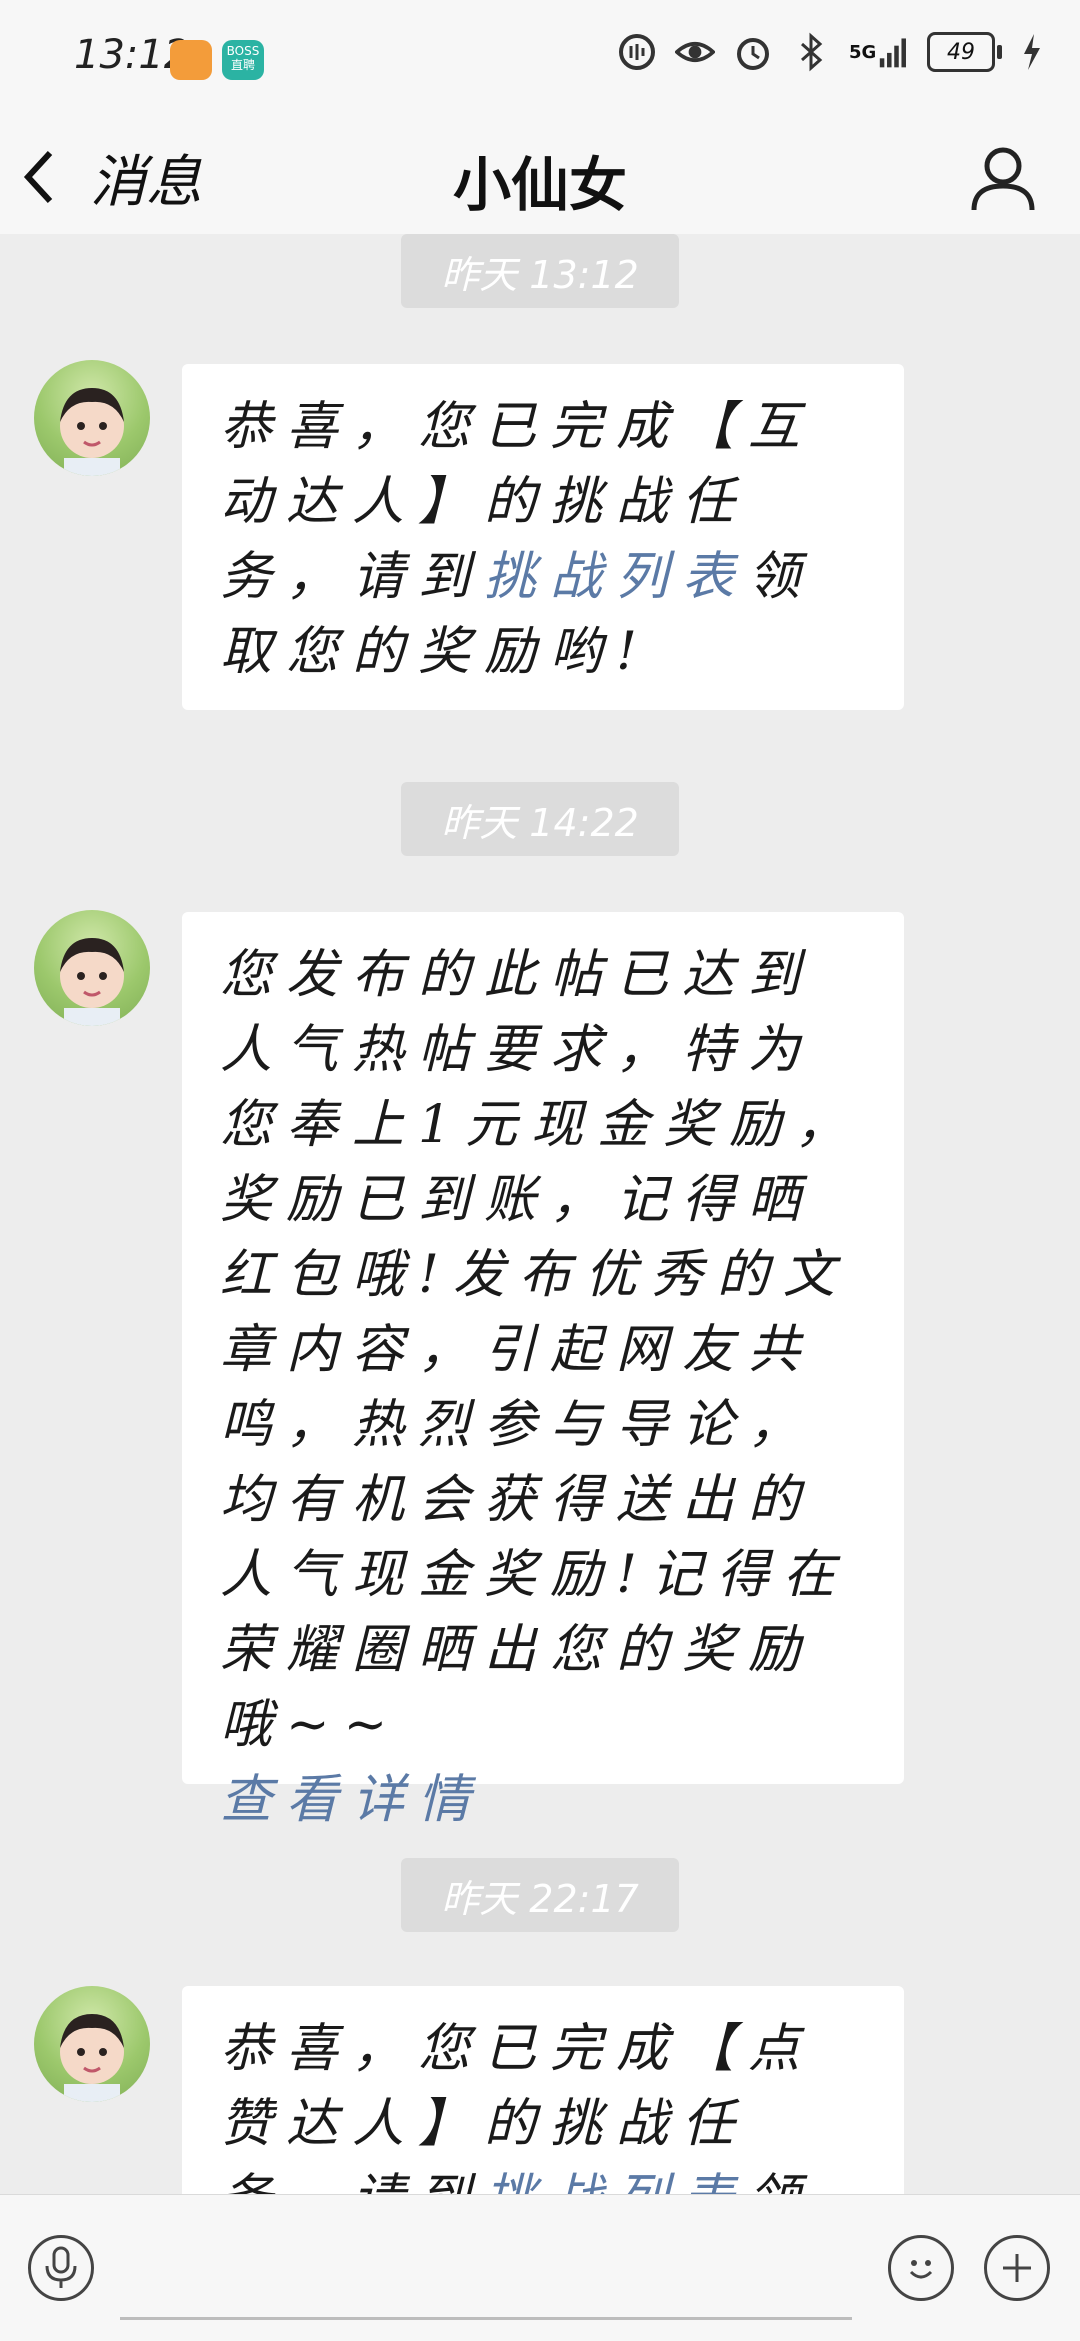 The image size is (1080, 2341). Describe the element at coordinates (543, 537) in the screenshot. I see `message-bubble: 恭喜，您已完成【互动达人】的挑战任务，请到挑战列表领取您的奖励哟!` at that location.